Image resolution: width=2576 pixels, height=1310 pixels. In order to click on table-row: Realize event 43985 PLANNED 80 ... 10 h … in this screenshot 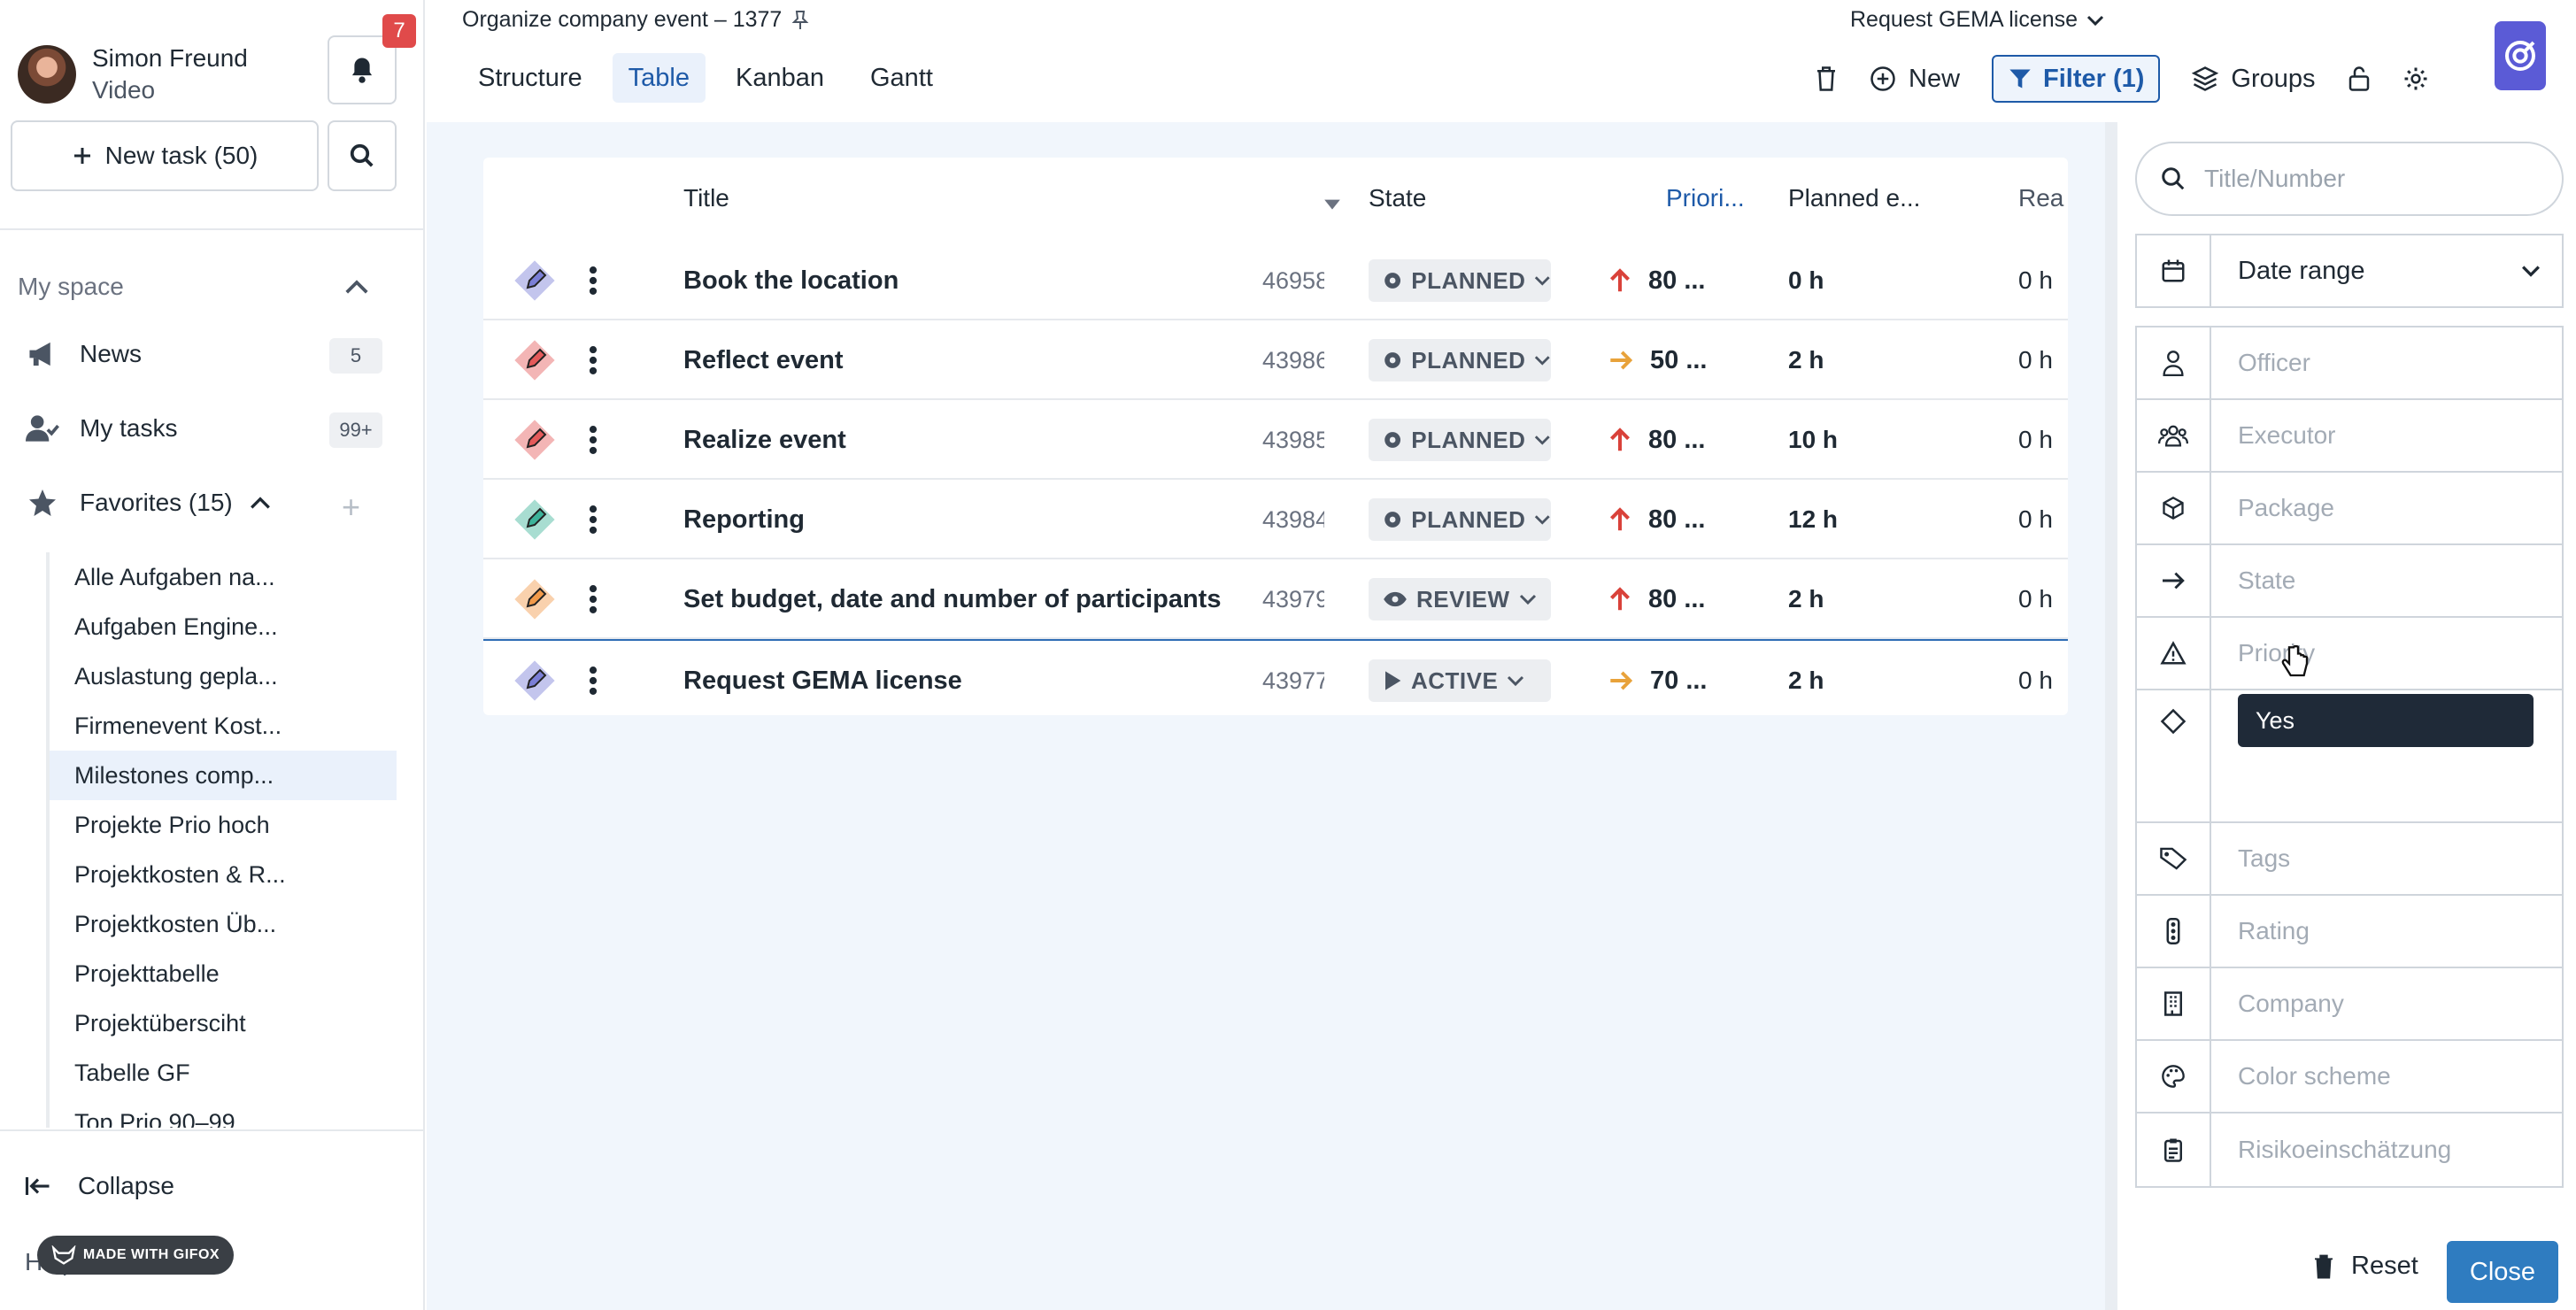, I will do `click(1275, 440)`.